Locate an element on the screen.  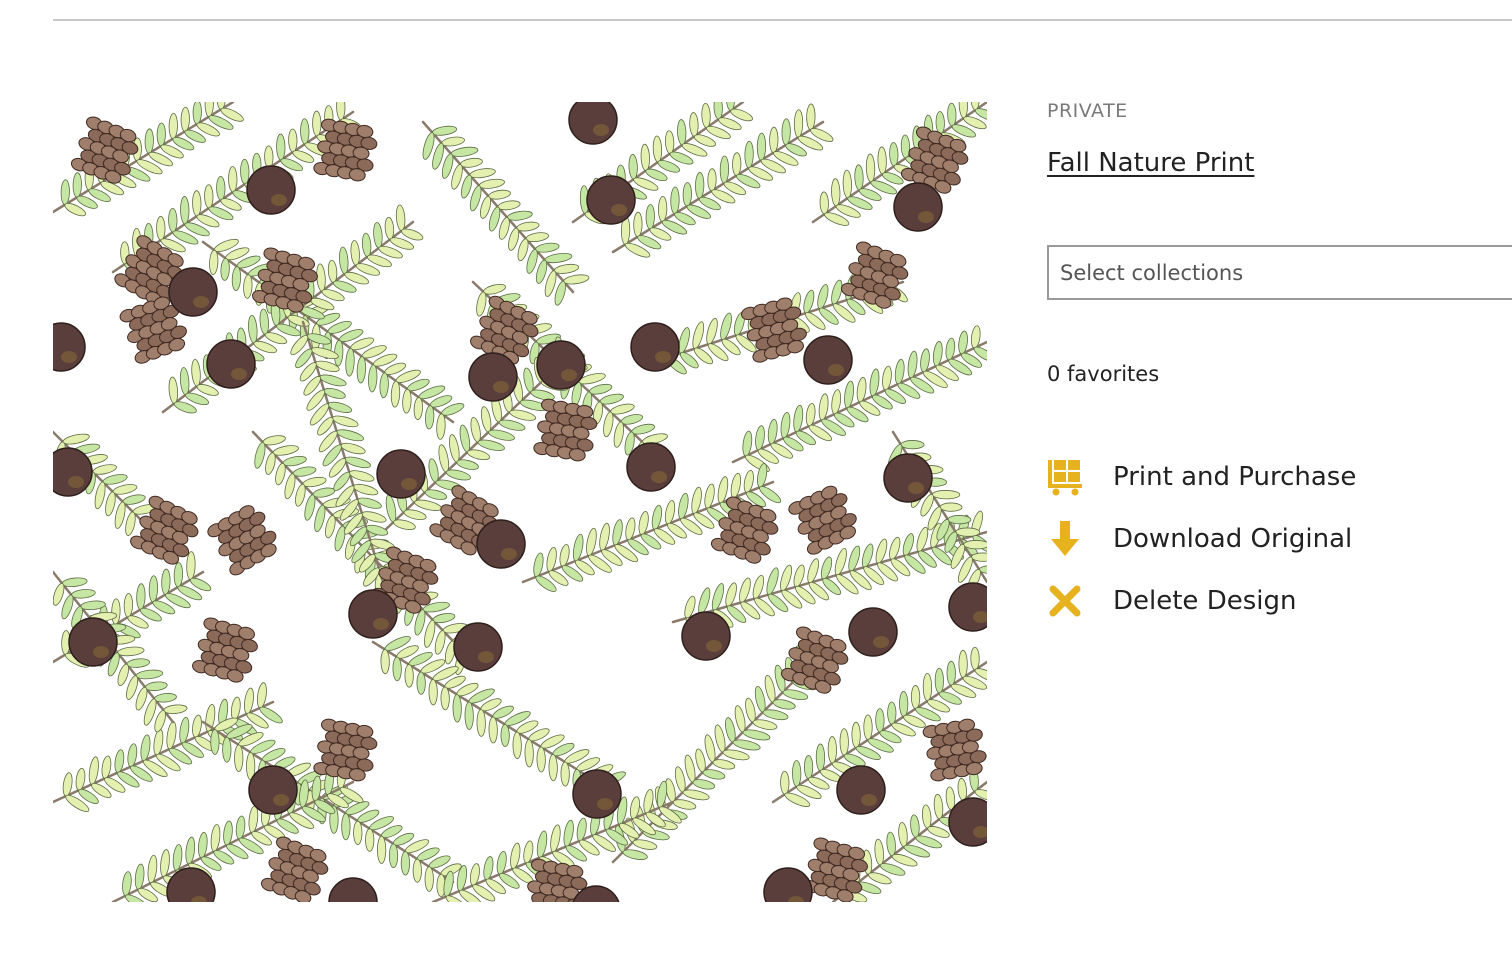
delete-design-button: Delete Design is located at coordinates (1257, 601).